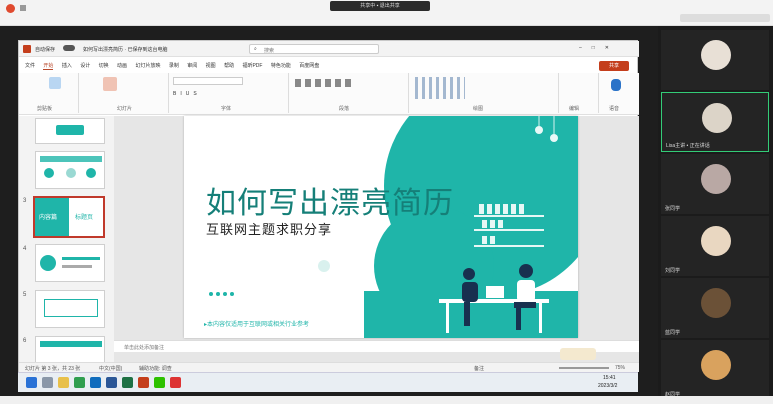 The width and height of the screenshot is (773, 404). What do you see at coordinates (325, 83) in the screenshot?
I see `paragraph-buttons` at bounding box center [325, 83].